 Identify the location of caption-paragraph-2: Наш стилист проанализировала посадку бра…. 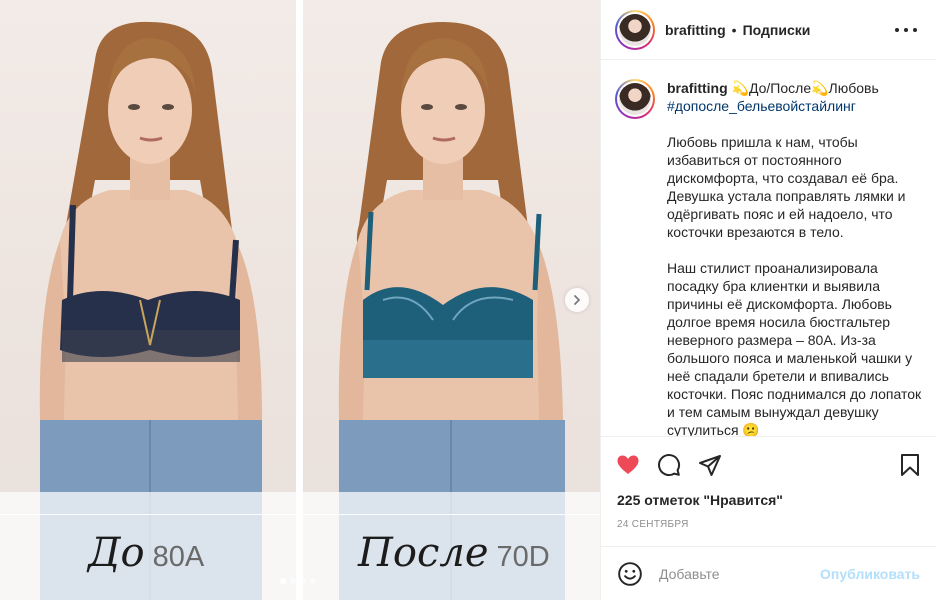
(794, 348).